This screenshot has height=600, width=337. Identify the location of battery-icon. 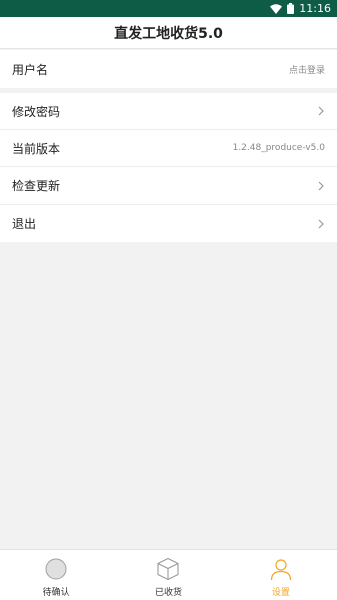
(291, 8).